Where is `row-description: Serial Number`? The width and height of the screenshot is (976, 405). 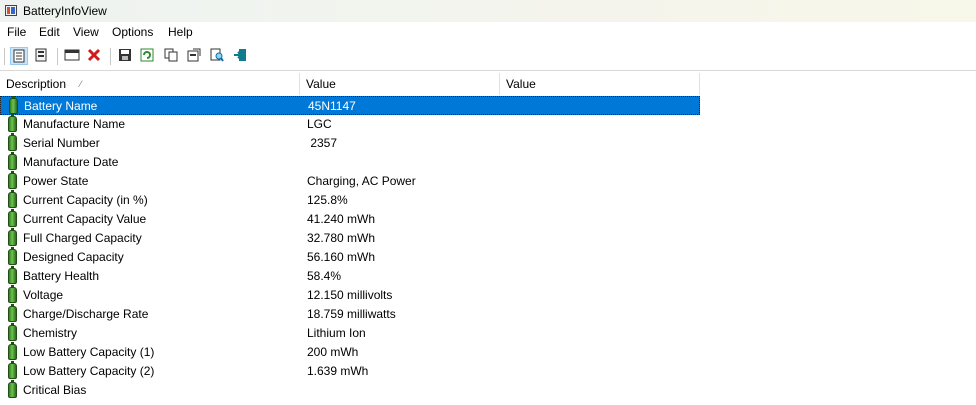
row-description: Serial Number is located at coordinates (61, 143).